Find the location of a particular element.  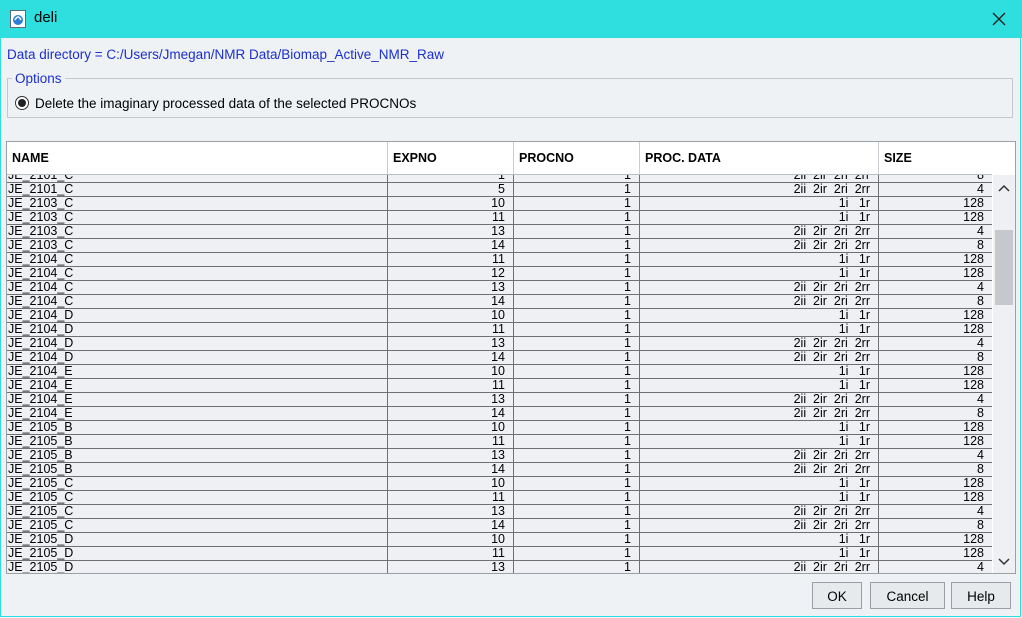

column-header-name: NAME is located at coordinates (197, 158).